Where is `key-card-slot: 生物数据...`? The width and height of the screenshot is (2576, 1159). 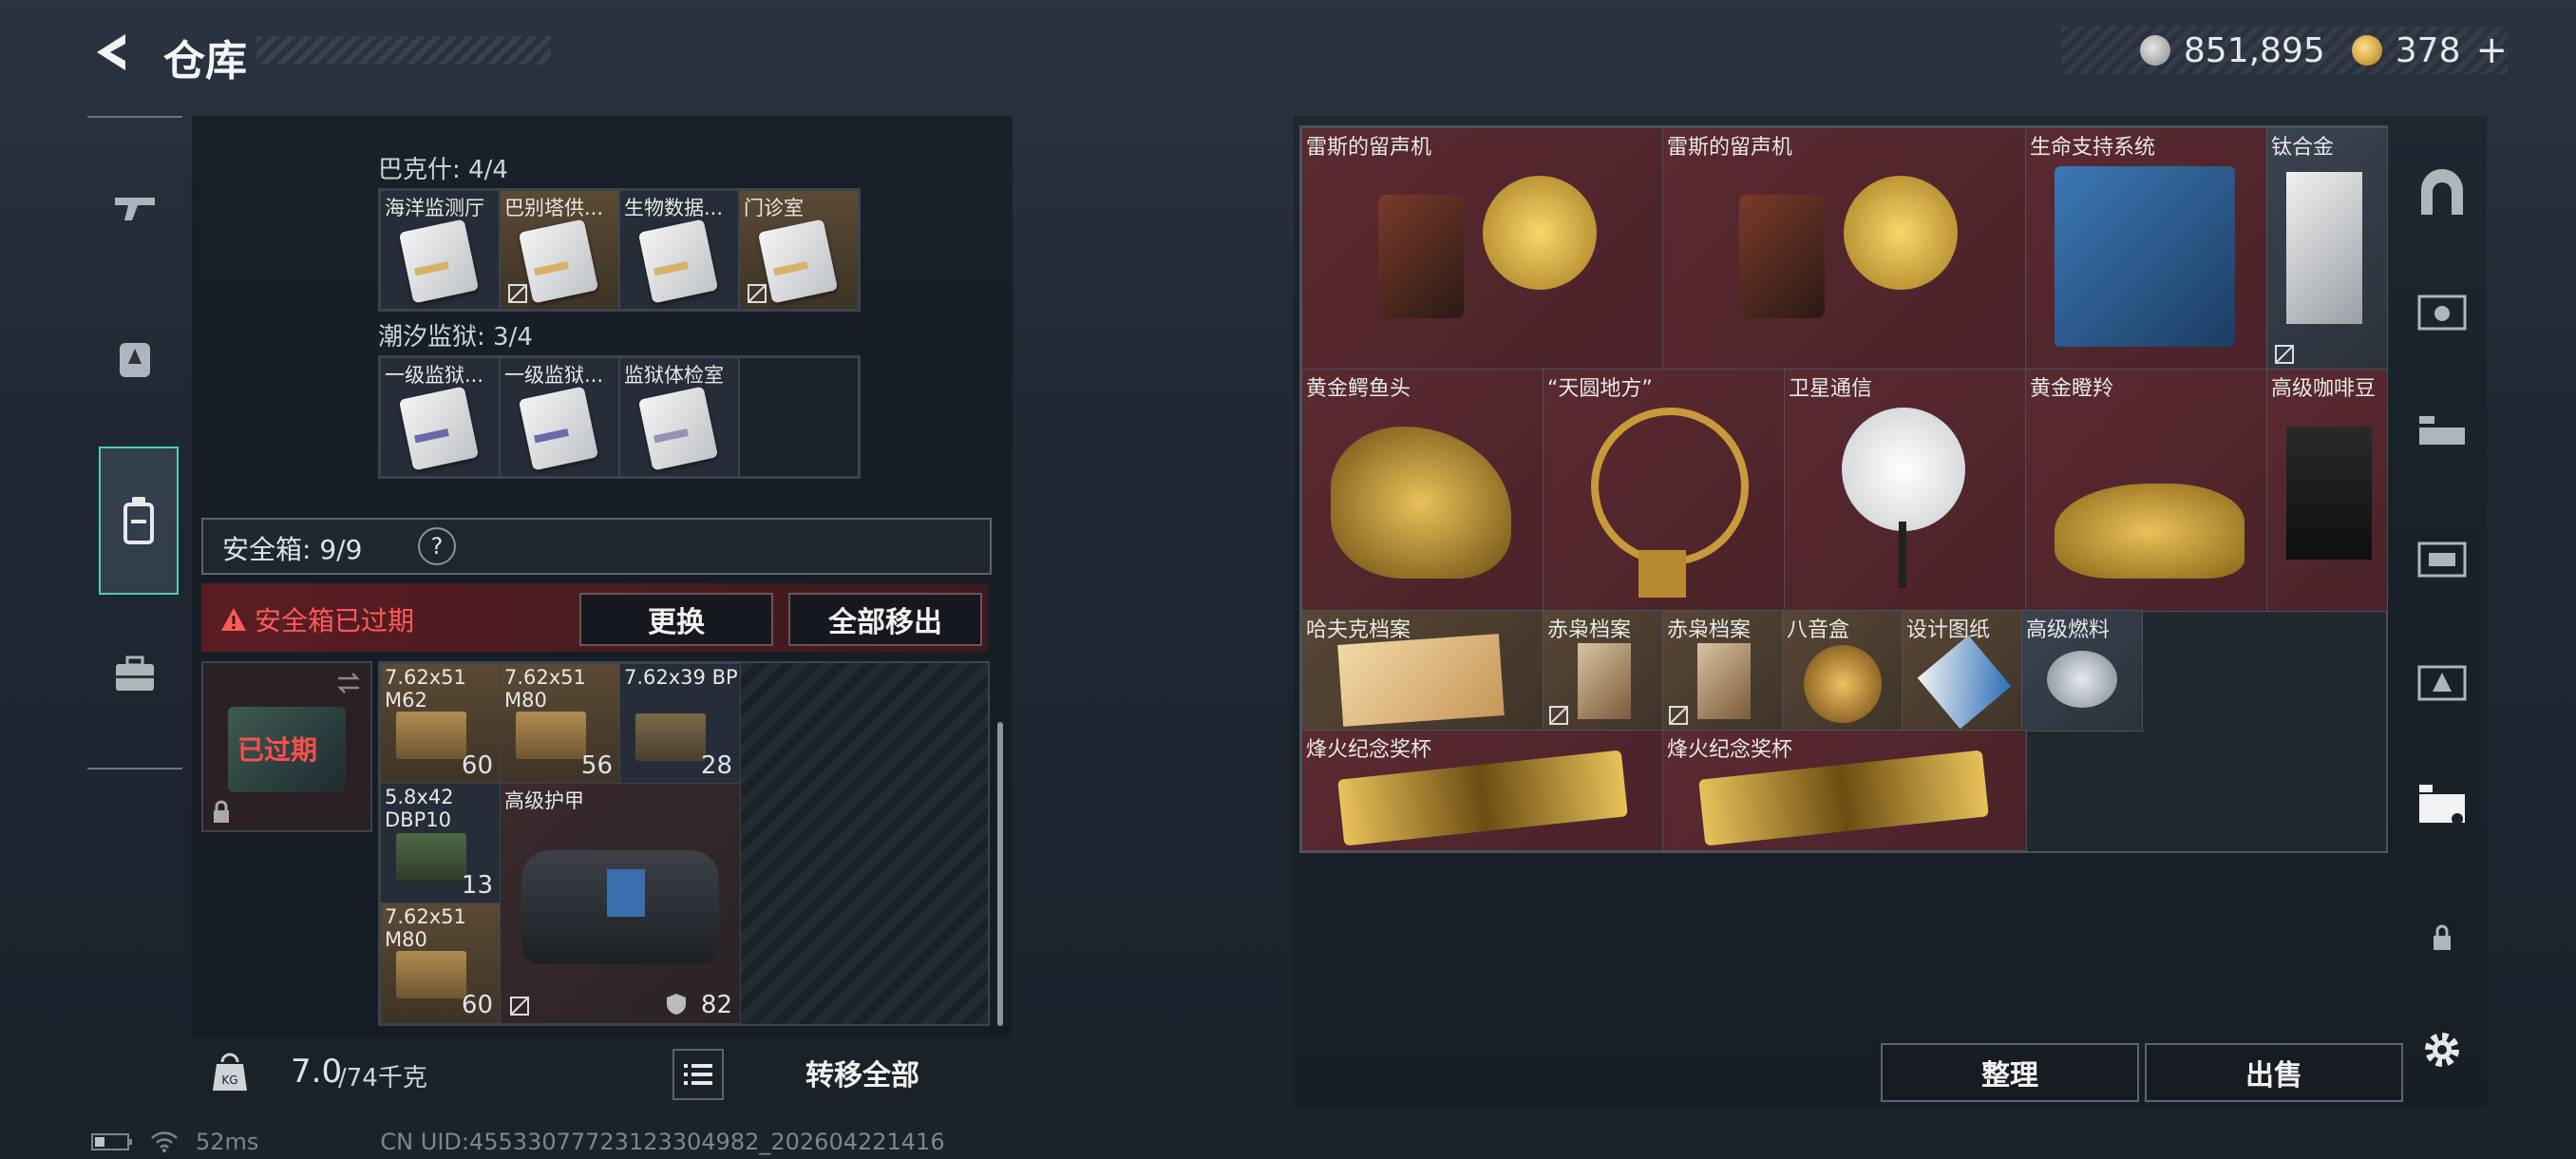 key-card-slot: 生物数据... is located at coordinates (679, 250).